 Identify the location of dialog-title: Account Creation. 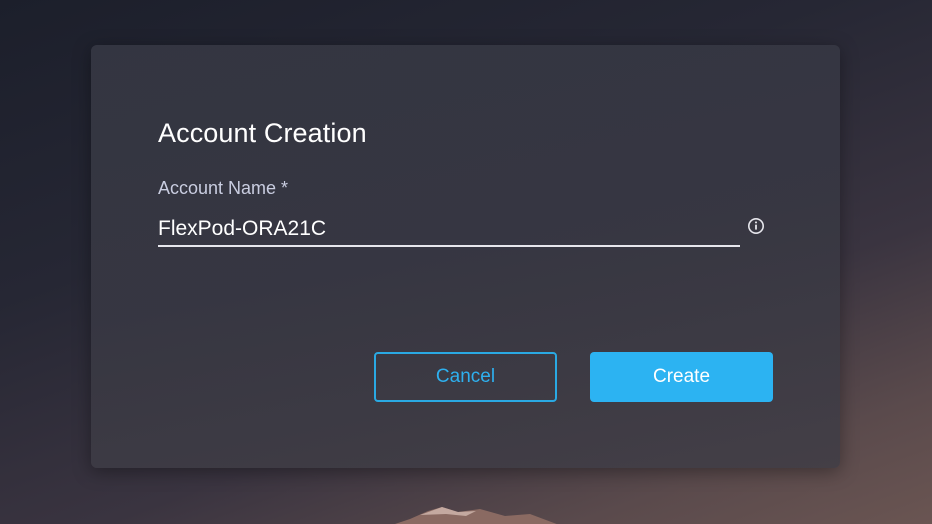
(262, 133).